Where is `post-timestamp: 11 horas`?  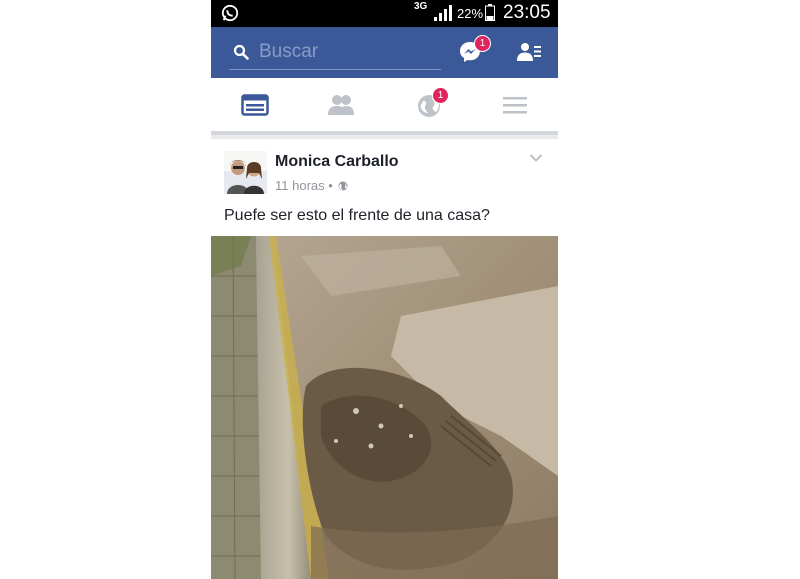 post-timestamp: 11 horas is located at coordinates (300, 185).